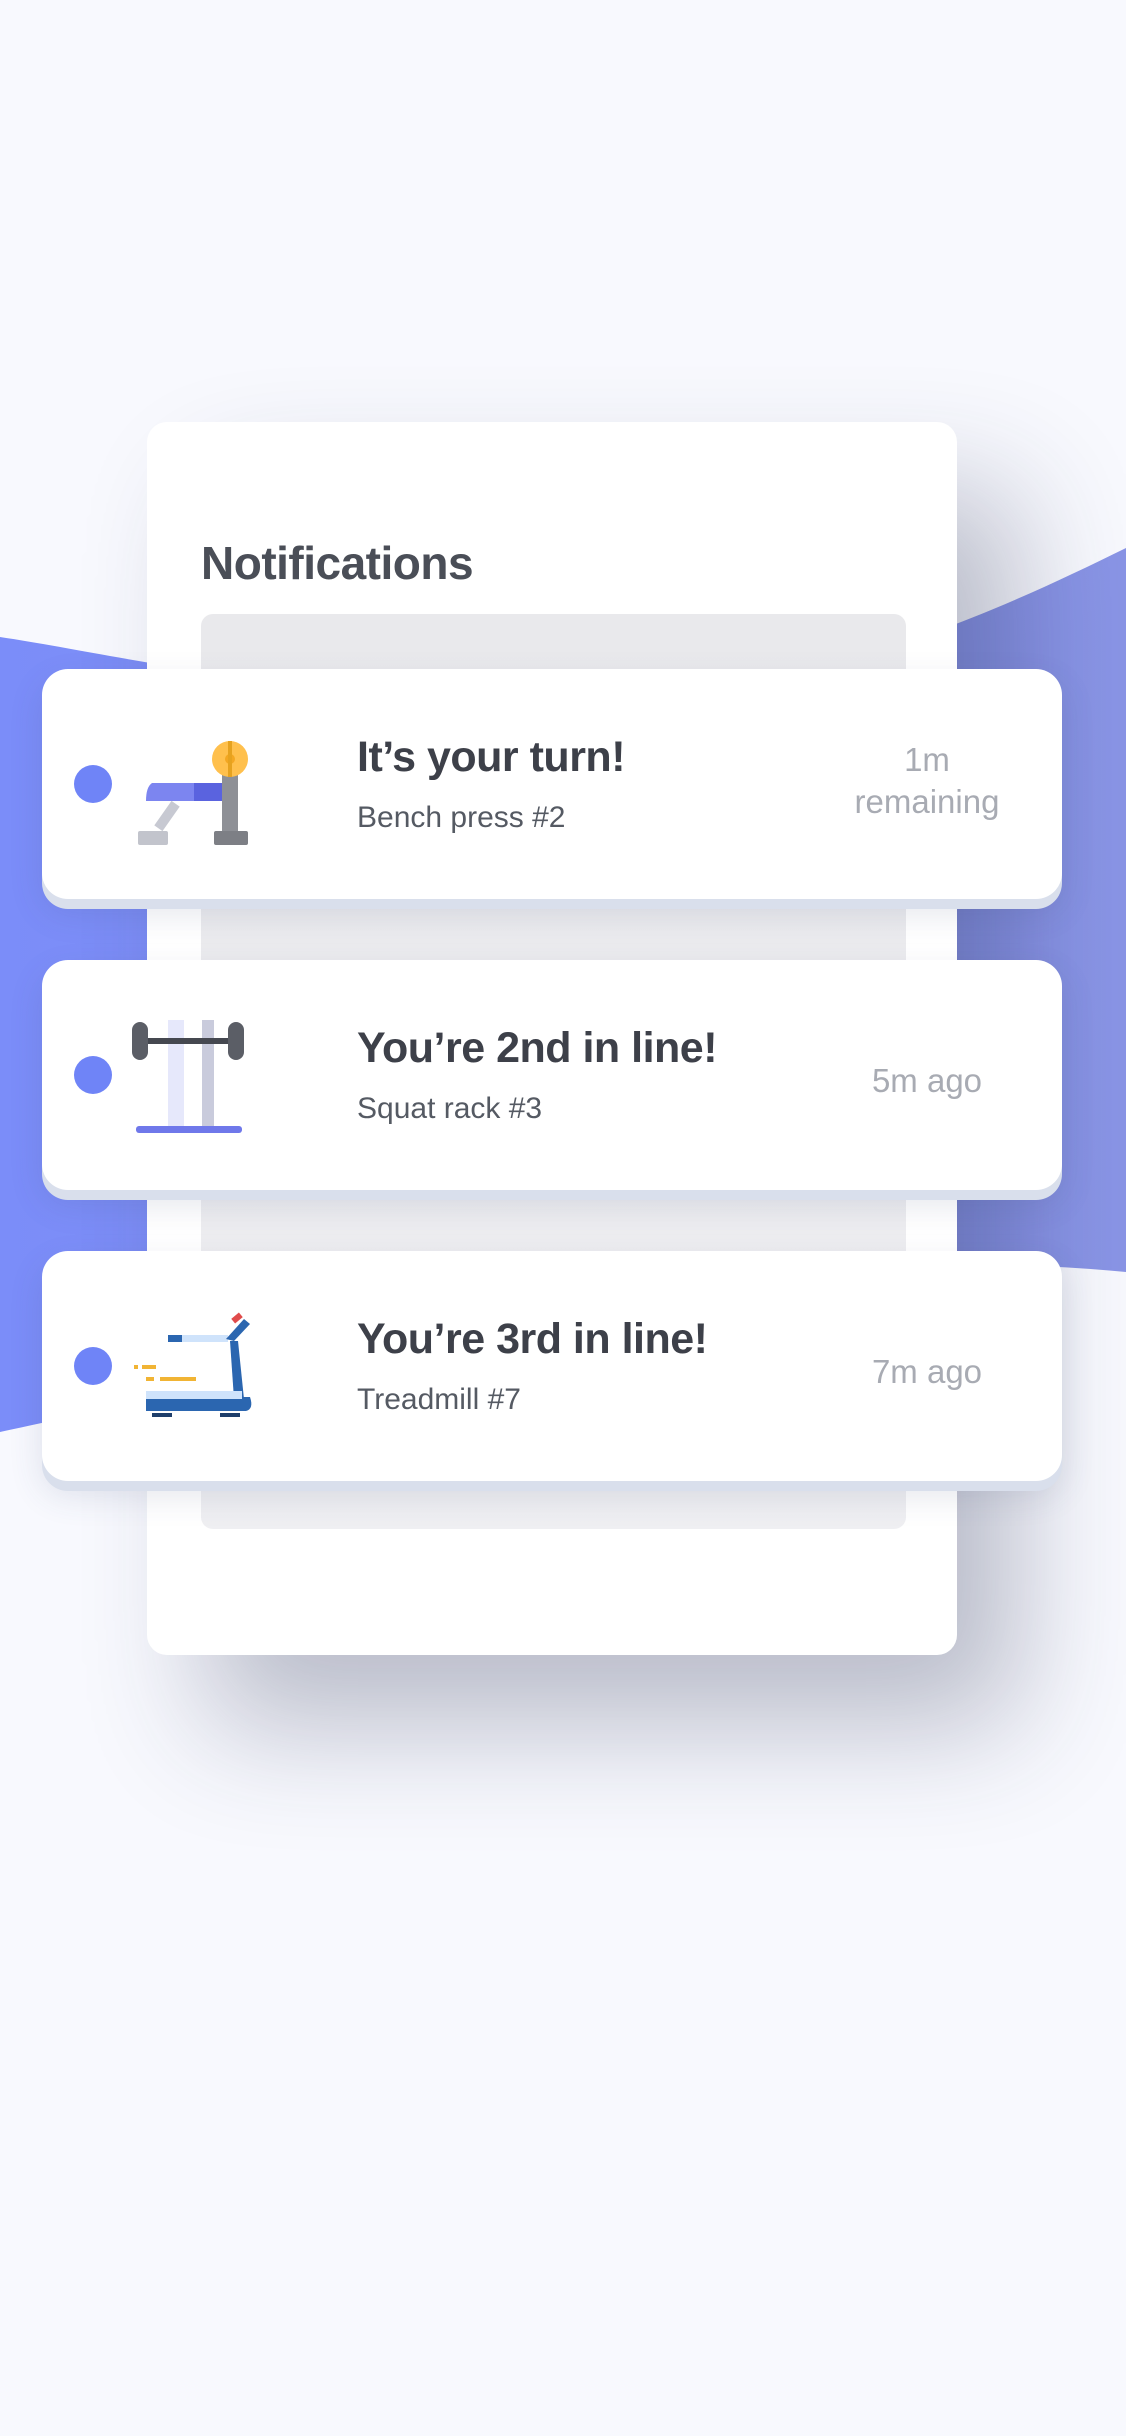 Image resolution: width=1126 pixels, height=2436 pixels. Describe the element at coordinates (552, 1366) in the screenshot. I see `notification-card-treadmill: You’re 3rd in line! Treadmill #7 7m ago` at that location.